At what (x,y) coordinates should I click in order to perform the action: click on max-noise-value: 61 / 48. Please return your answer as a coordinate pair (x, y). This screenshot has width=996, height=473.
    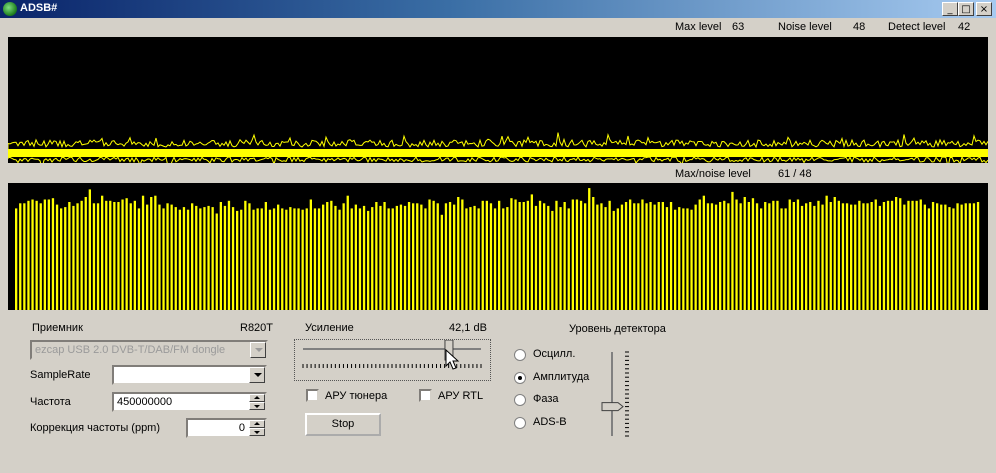
    Looking at the image, I should click on (795, 174).